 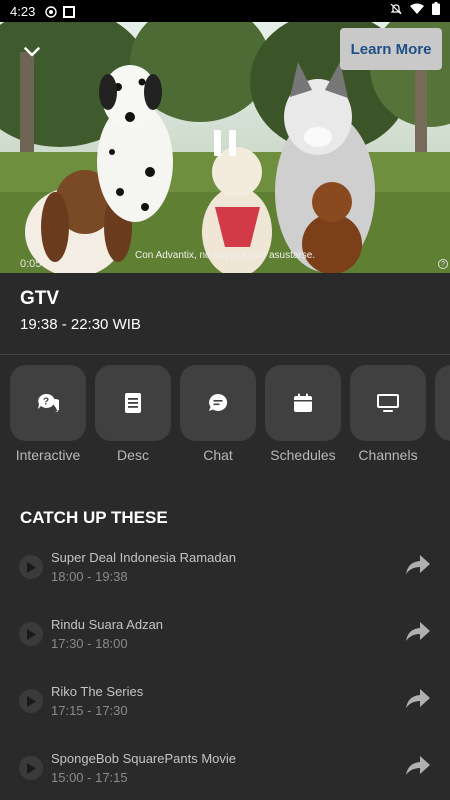 I want to click on catchup-item-title: Riko The Series, so click(x=97, y=691).